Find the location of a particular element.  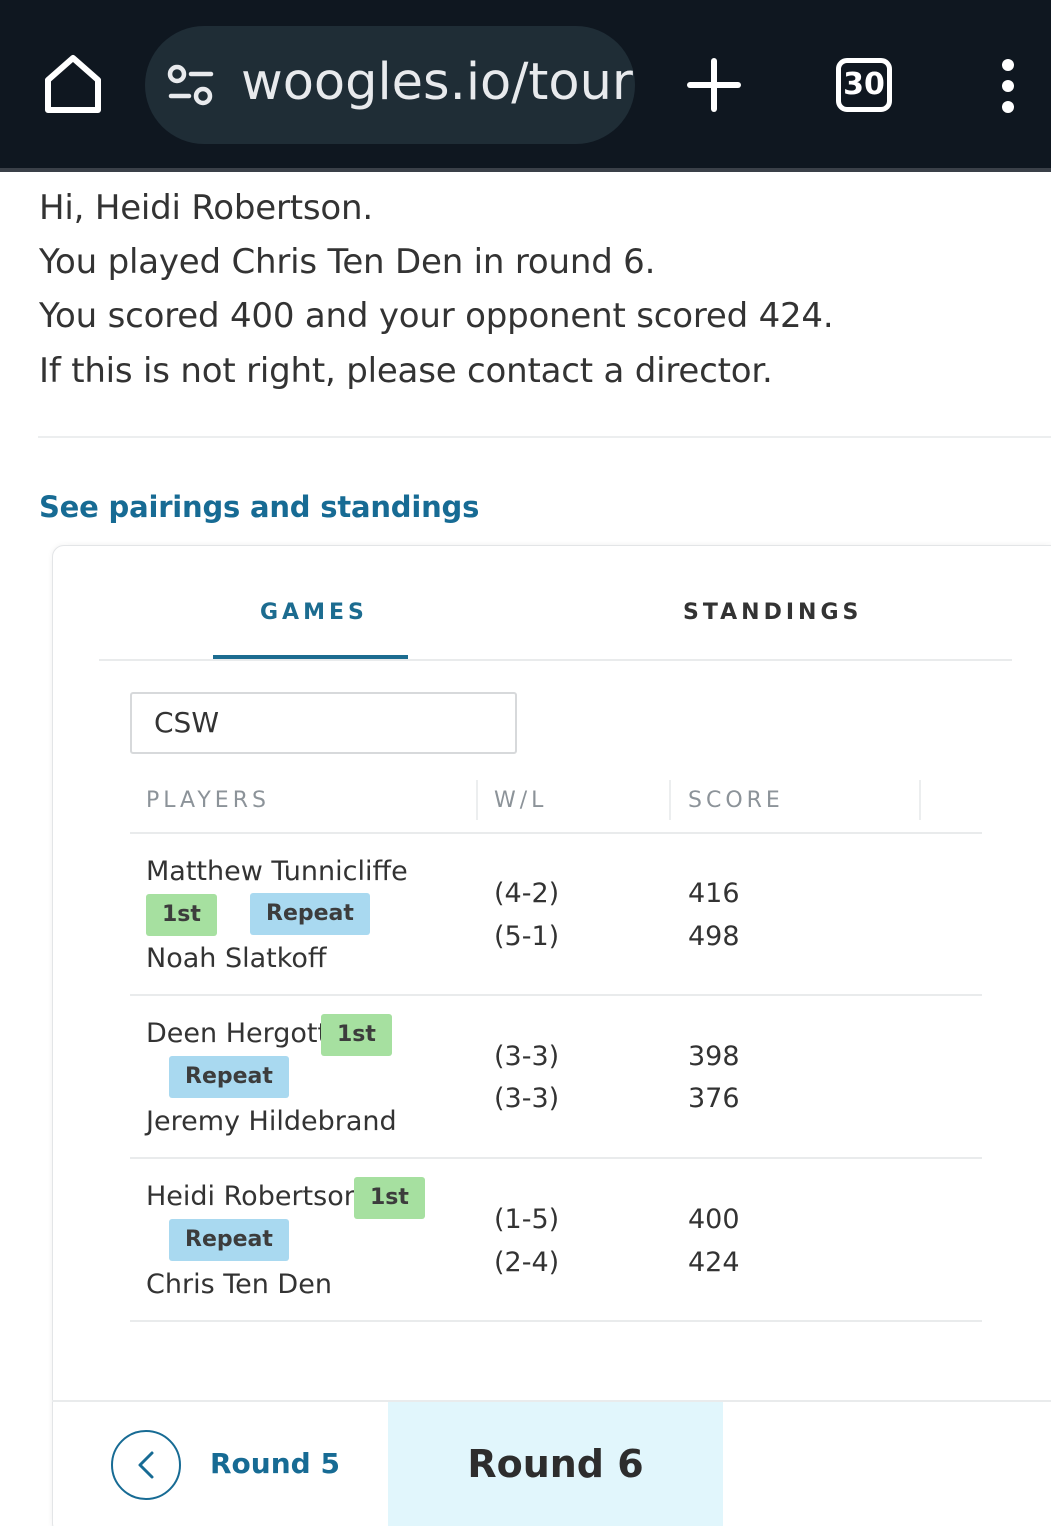

division-select: CSW is located at coordinates (323, 723).